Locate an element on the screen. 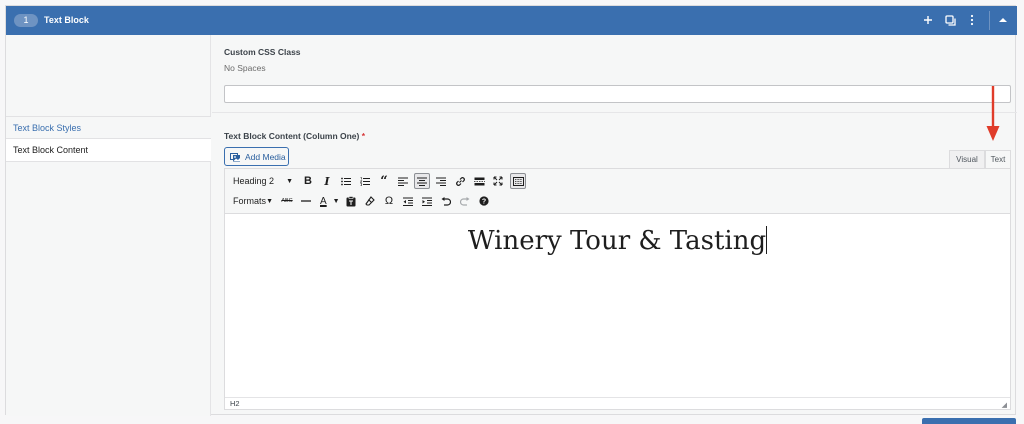  toolbar-toggle-icon is located at coordinates (518, 181).